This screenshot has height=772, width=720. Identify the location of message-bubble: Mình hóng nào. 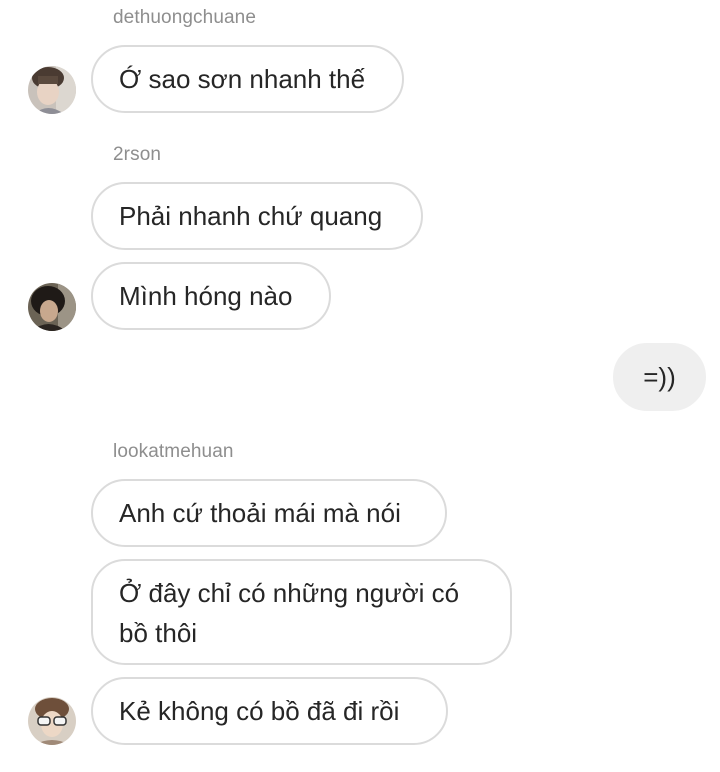
(211, 296).